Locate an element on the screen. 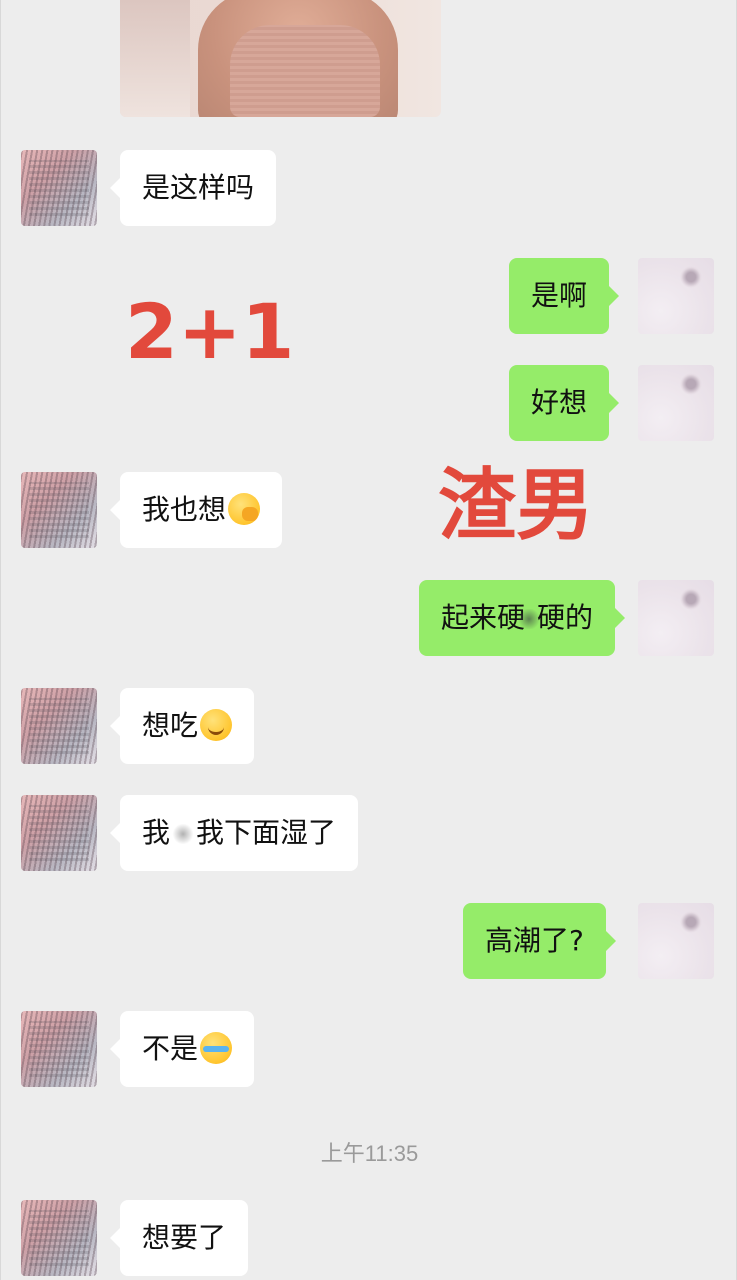 This screenshot has width=737, height=1280. overlay-label: 渣男 is located at coordinates (516, 506).